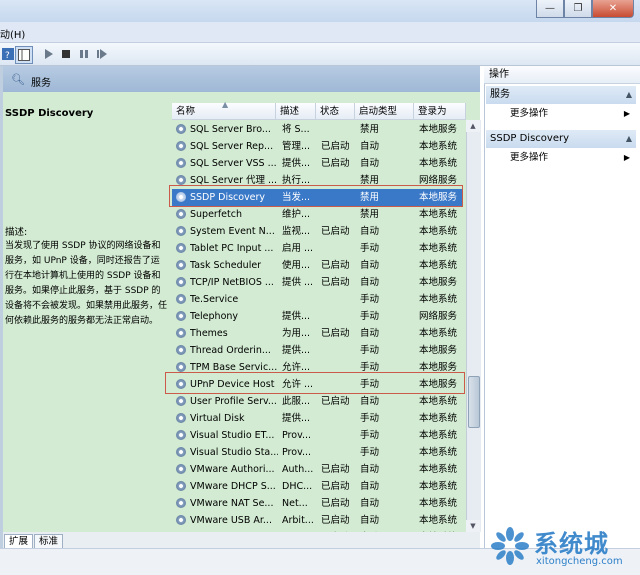 This screenshot has height=575, width=640. I want to click on column-label-name: 名称, so click(186, 111).